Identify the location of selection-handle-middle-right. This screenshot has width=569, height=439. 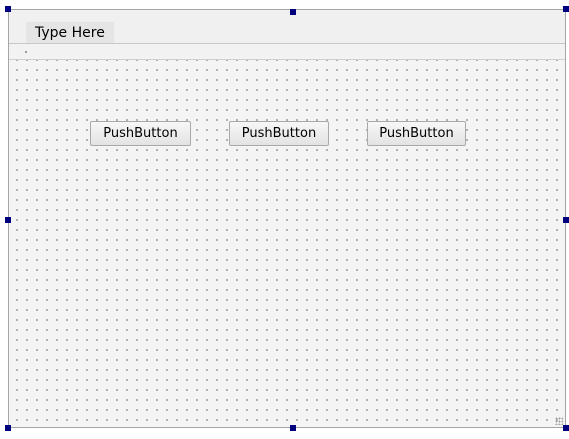
(566, 220).